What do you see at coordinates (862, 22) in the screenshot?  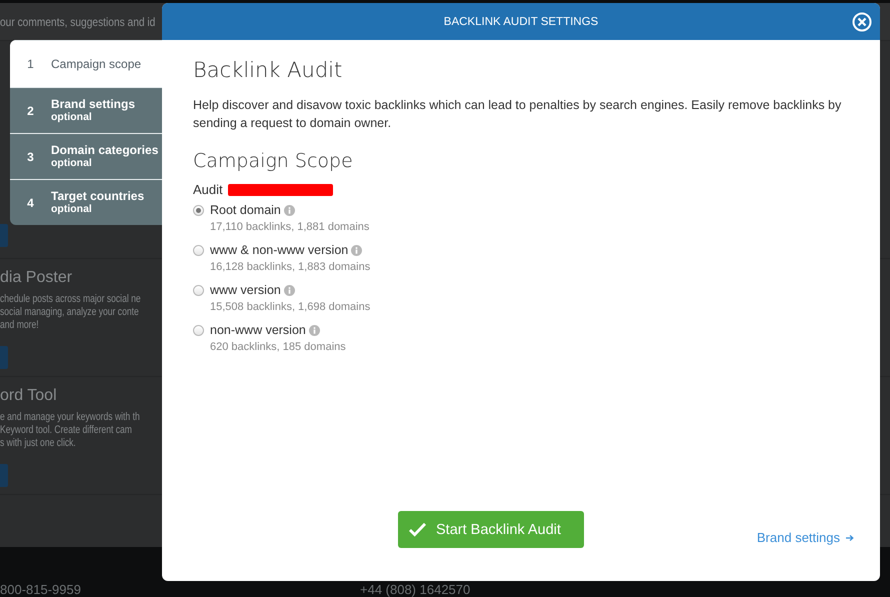 I see `close-icon` at bounding box center [862, 22].